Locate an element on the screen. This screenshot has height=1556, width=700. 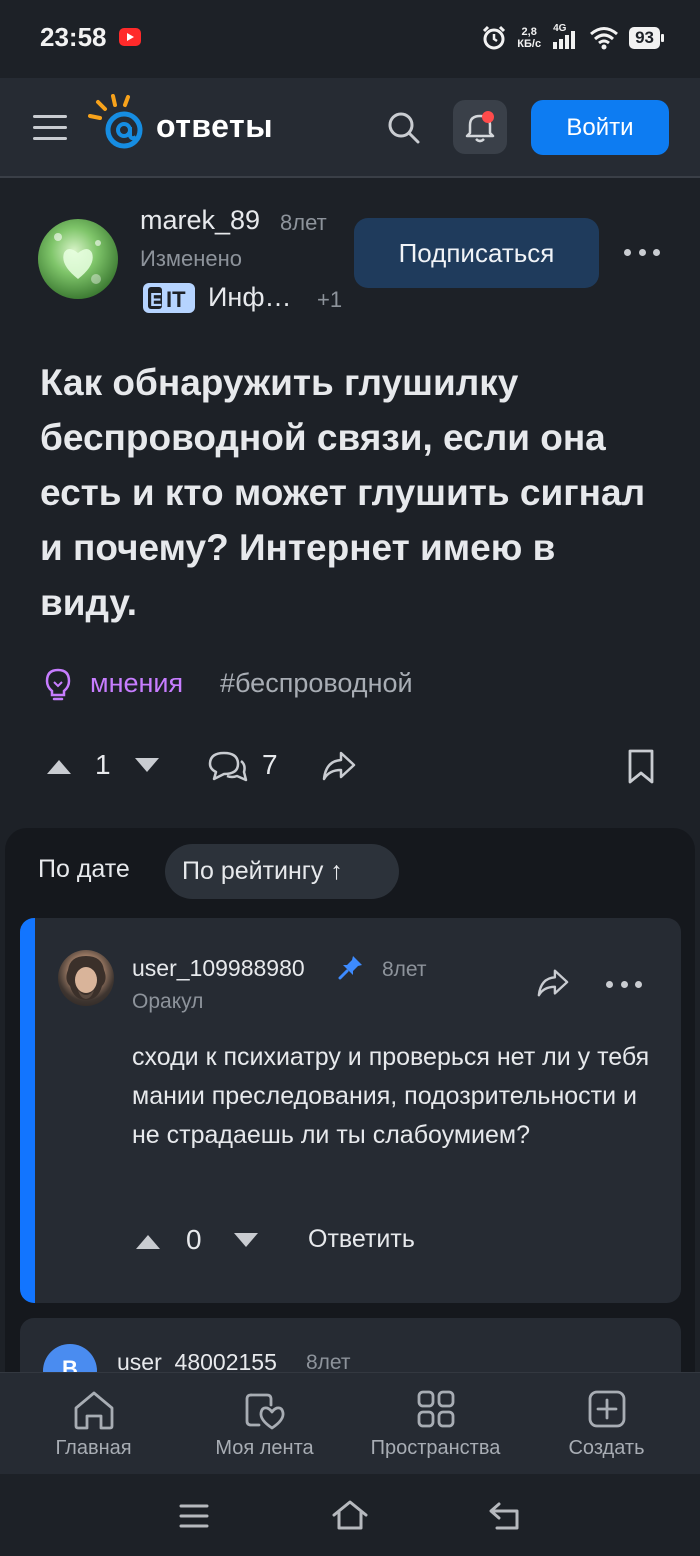
question-age: 8лет is located at coordinates (303, 222).